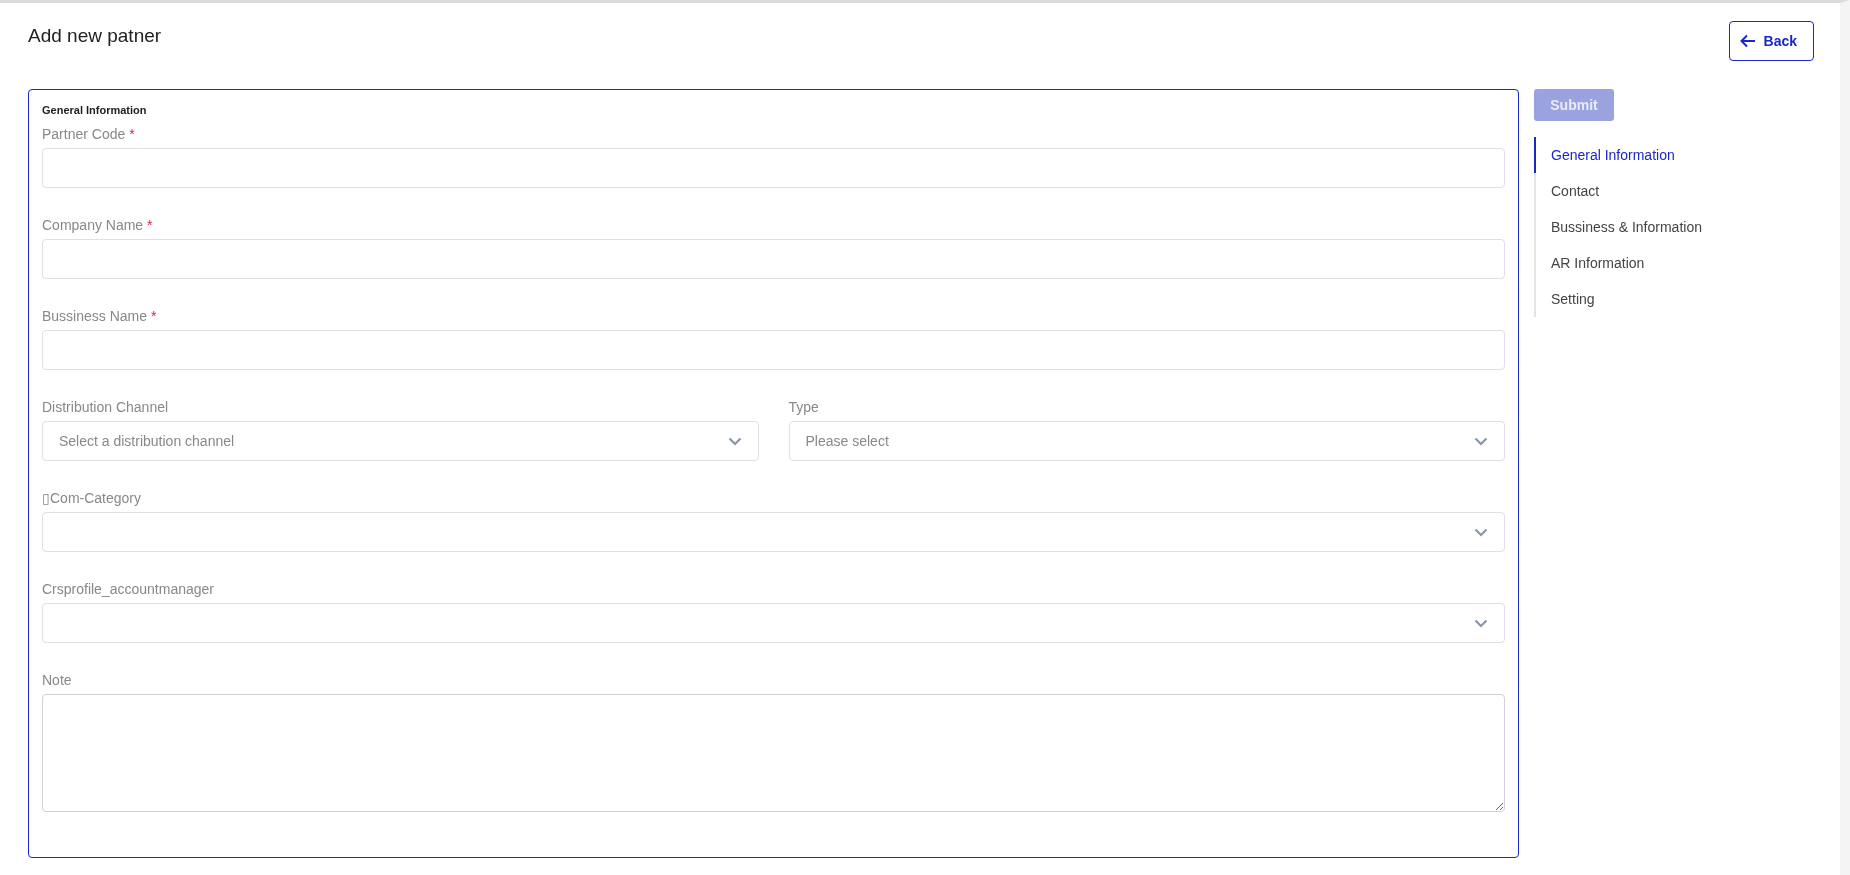 This screenshot has height=875, width=1850. What do you see at coordinates (1618, 191) in the screenshot?
I see `section-nav-item: Contact` at bounding box center [1618, 191].